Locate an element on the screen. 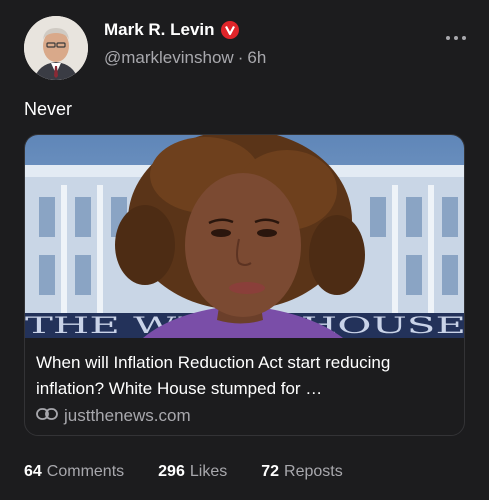  likes-stat: 296 Likes is located at coordinates (192, 472).